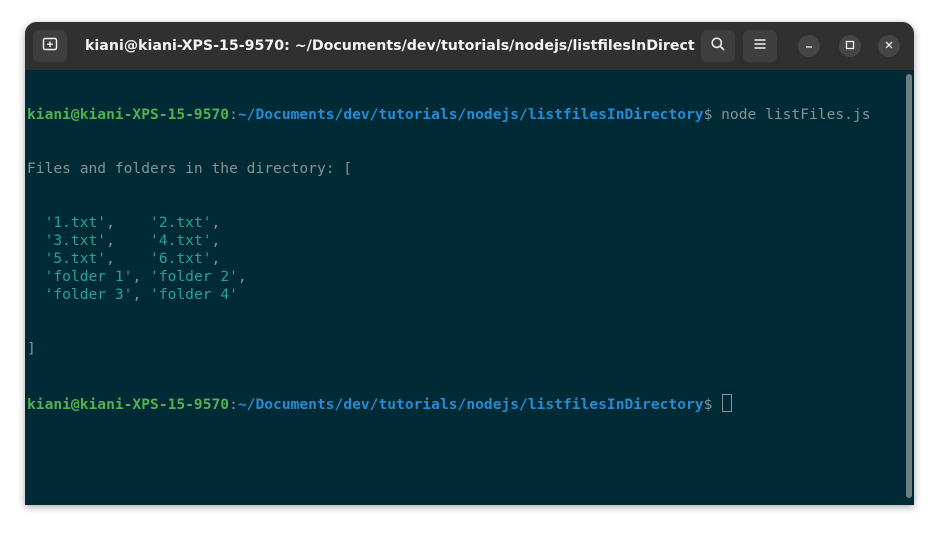 This screenshot has height=533, width=939. I want to click on new-tab-icon, so click(50, 46).